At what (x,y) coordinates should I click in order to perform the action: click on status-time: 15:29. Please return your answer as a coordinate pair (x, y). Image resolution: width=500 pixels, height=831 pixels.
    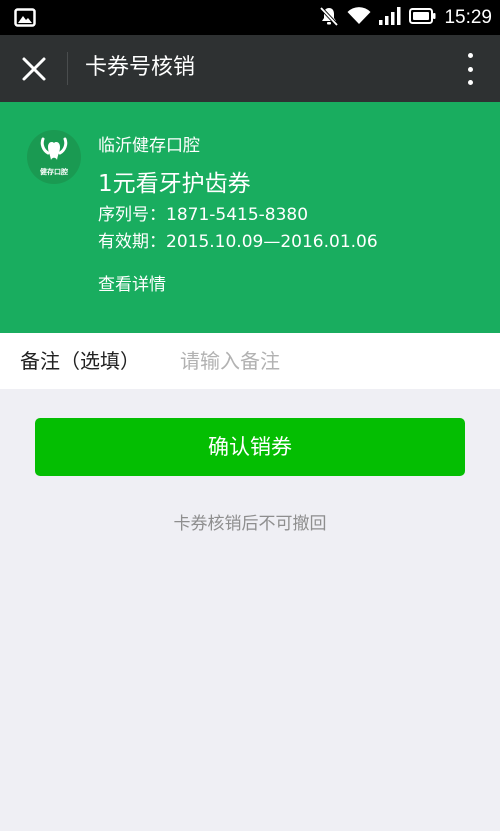
    Looking at the image, I should click on (468, 17).